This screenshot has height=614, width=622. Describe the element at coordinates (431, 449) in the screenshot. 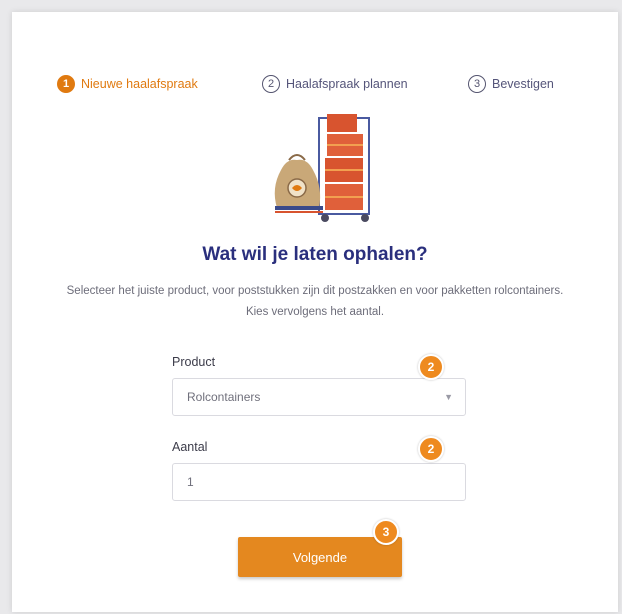

I see `annotation-badge-amount: 2` at that location.